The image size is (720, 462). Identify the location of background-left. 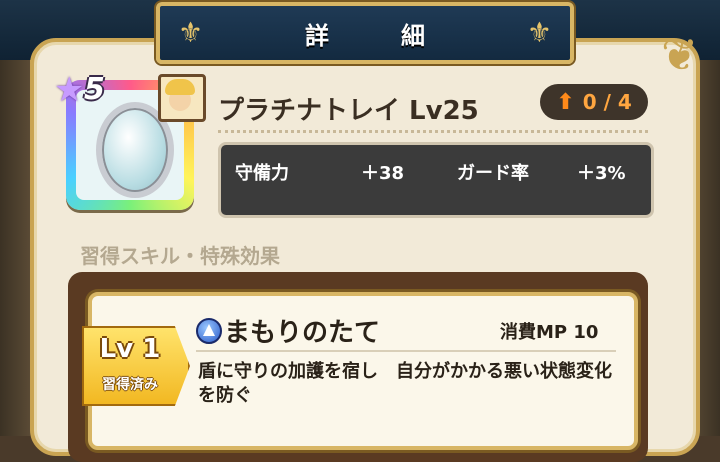
(15, 248).